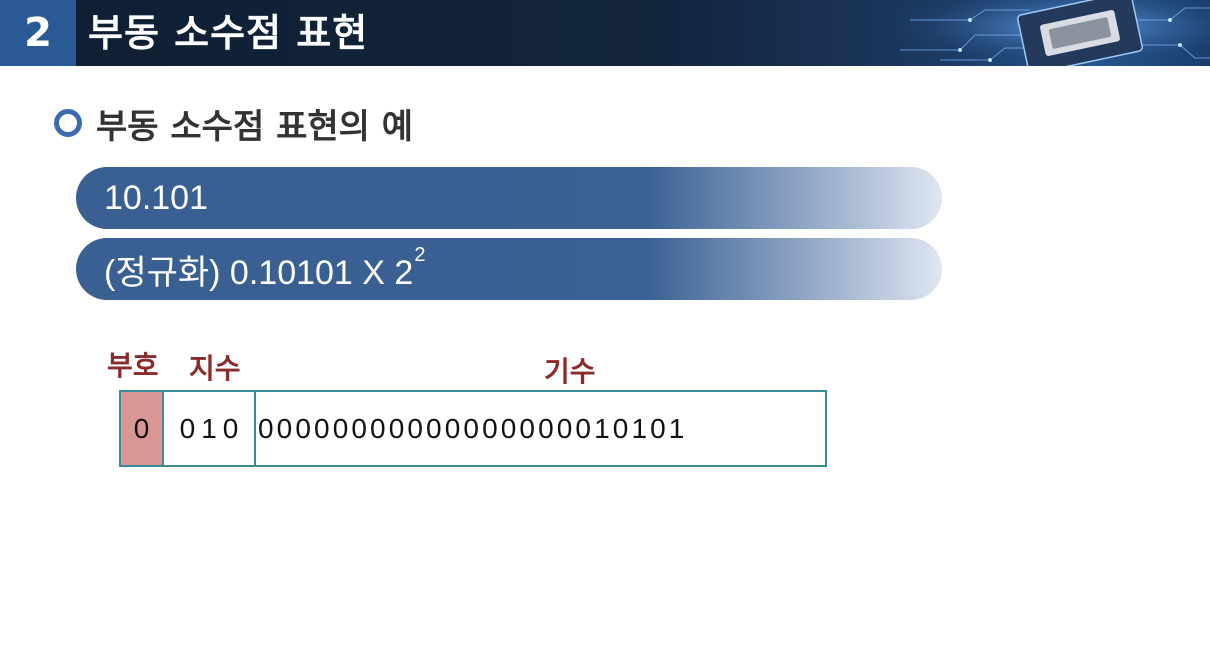 The height and width of the screenshot is (652, 1210). What do you see at coordinates (1045, 33) in the screenshot?
I see `circuit-chip-image` at bounding box center [1045, 33].